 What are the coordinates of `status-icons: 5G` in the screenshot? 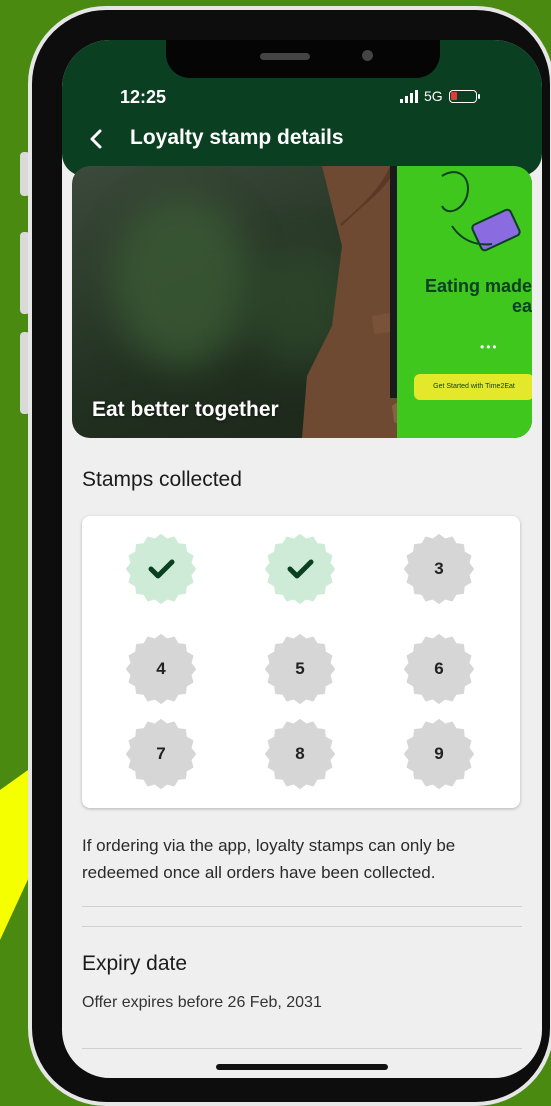 It's located at (440, 96).